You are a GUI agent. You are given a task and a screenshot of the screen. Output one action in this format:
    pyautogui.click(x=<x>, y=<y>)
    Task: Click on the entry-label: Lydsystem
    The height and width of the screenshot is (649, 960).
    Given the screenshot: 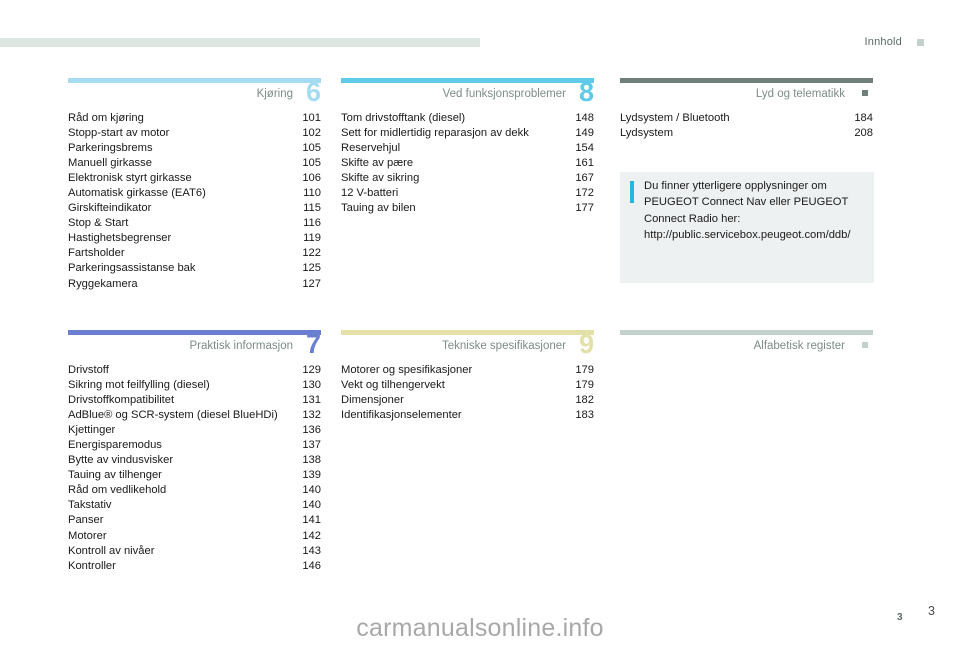 What is the action you would take?
    pyautogui.click(x=647, y=133)
    